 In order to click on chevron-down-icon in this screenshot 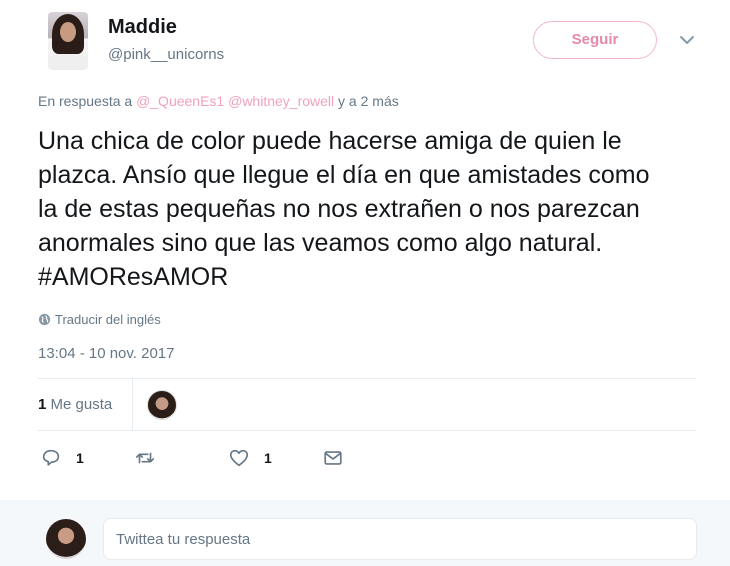, I will do `click(687, 40)`.